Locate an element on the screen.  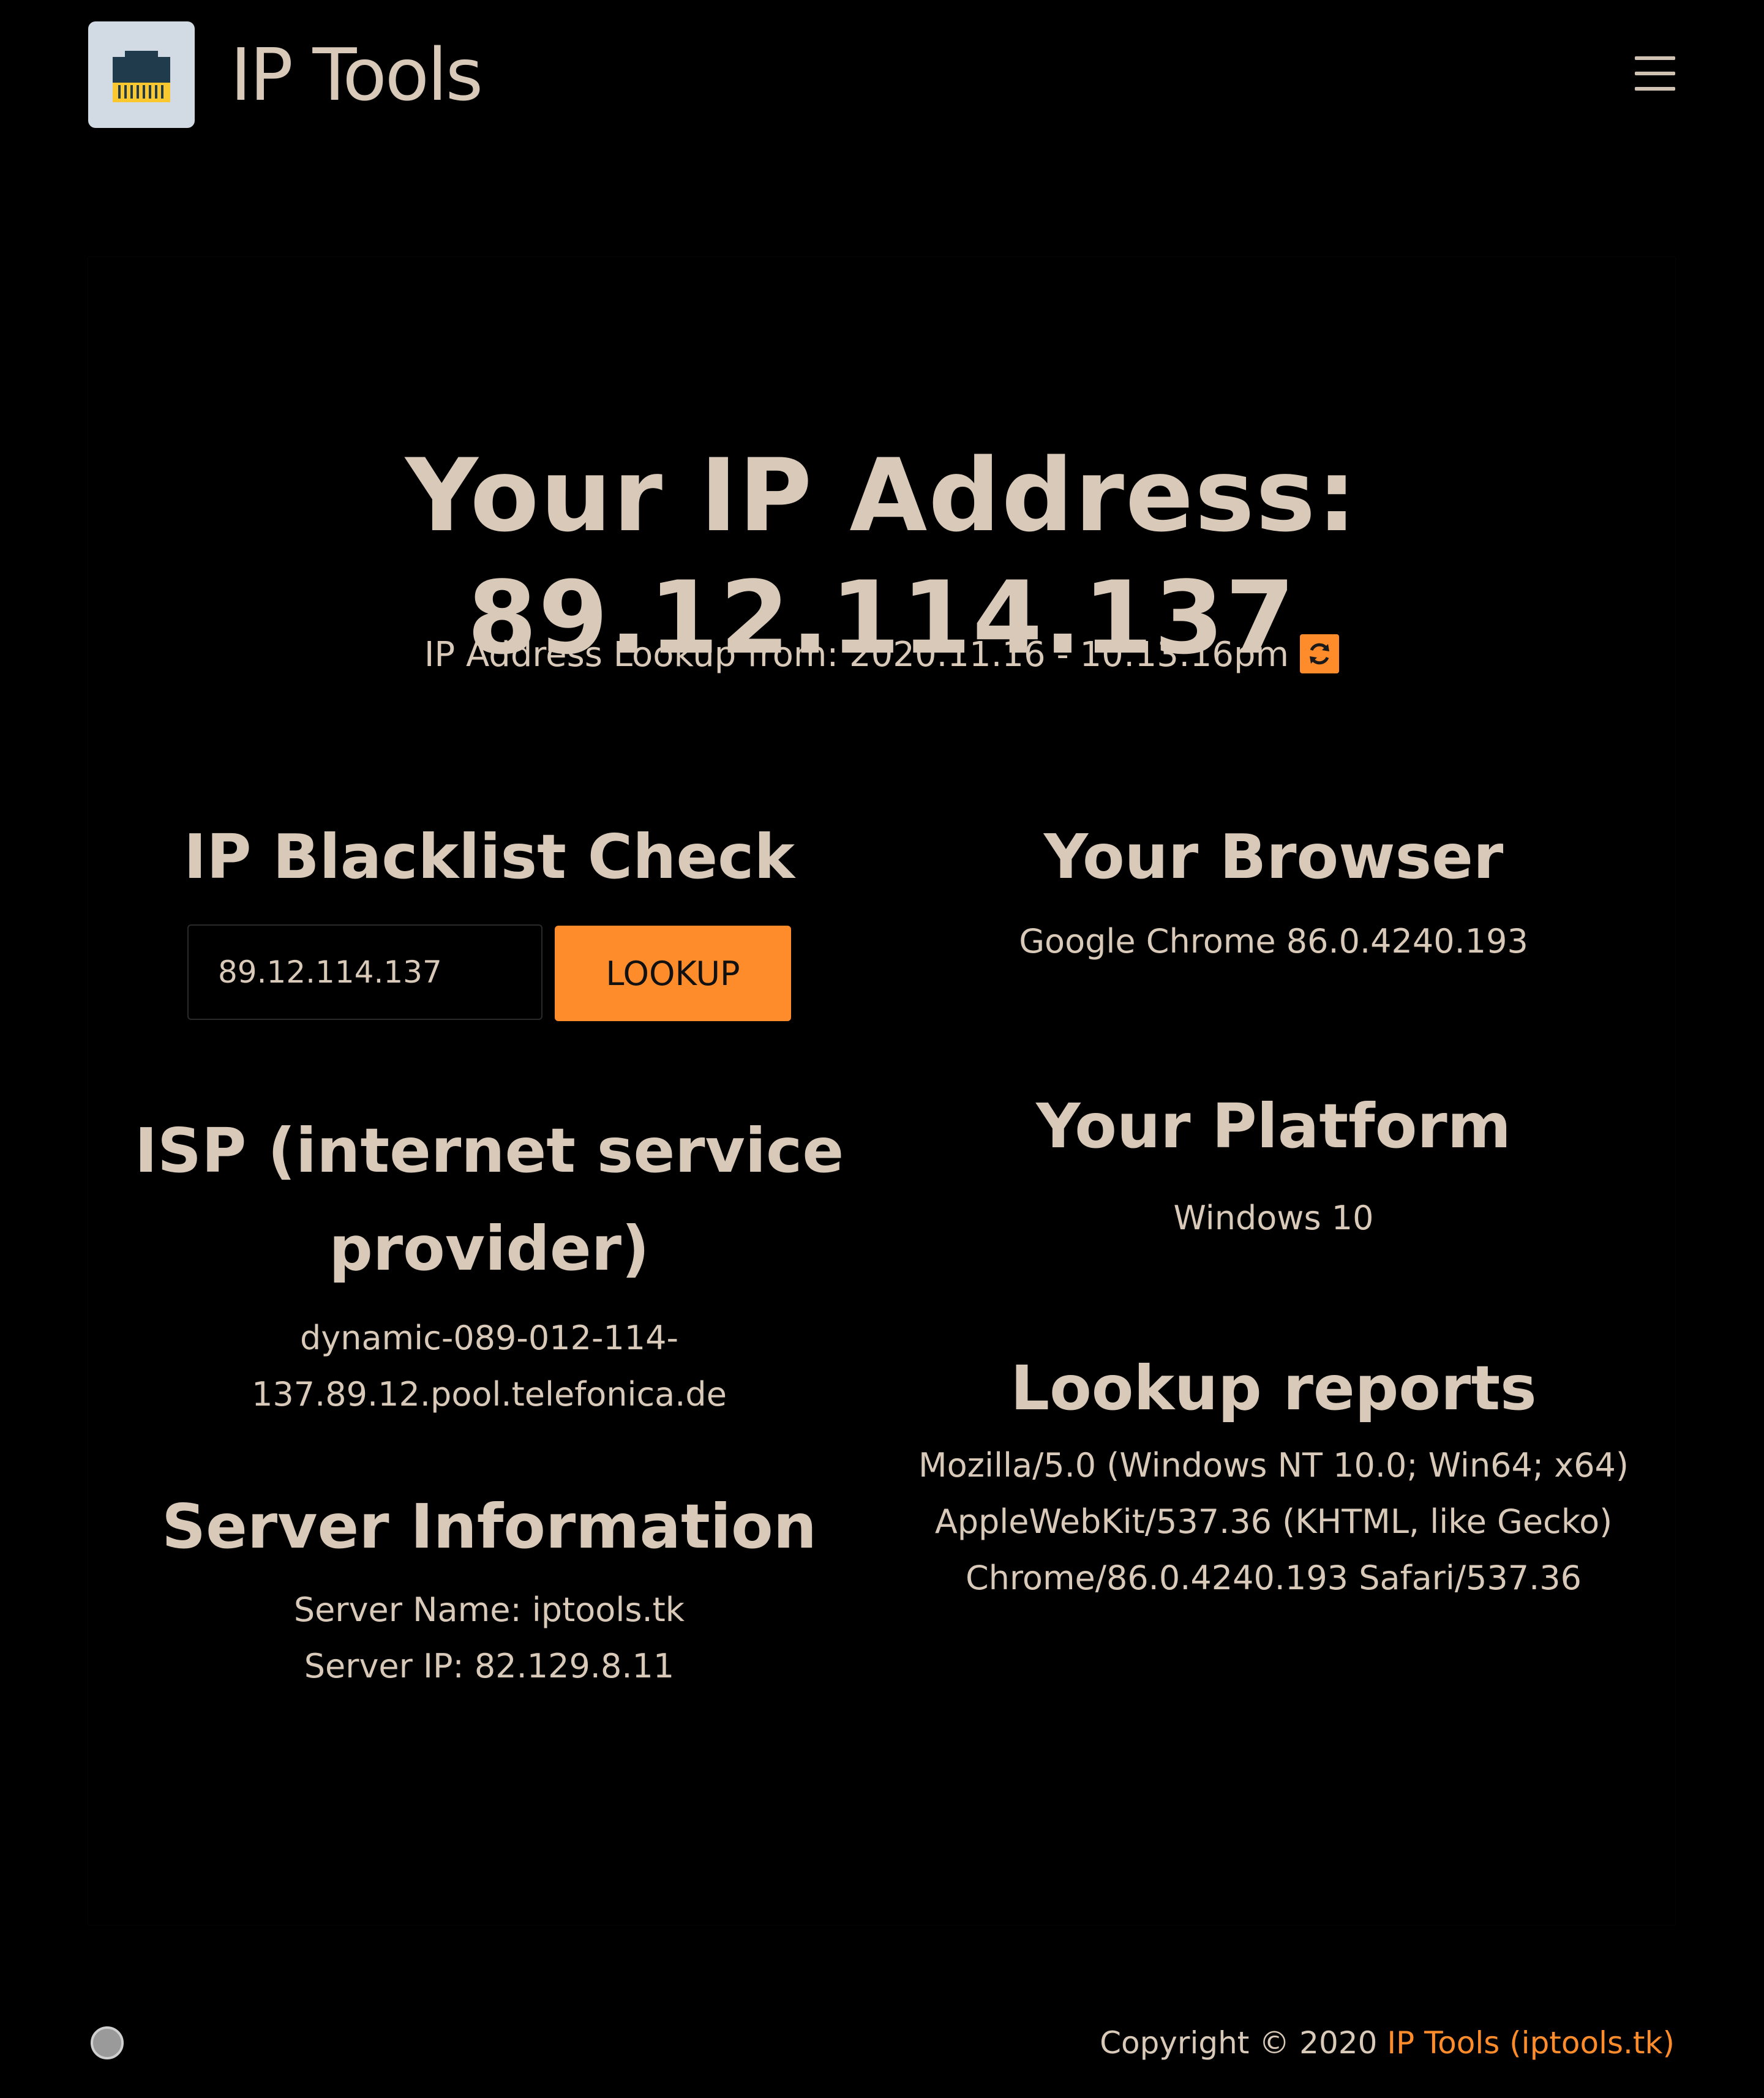
lookup-button: LOOKUP is located at coordinates (673, 973).